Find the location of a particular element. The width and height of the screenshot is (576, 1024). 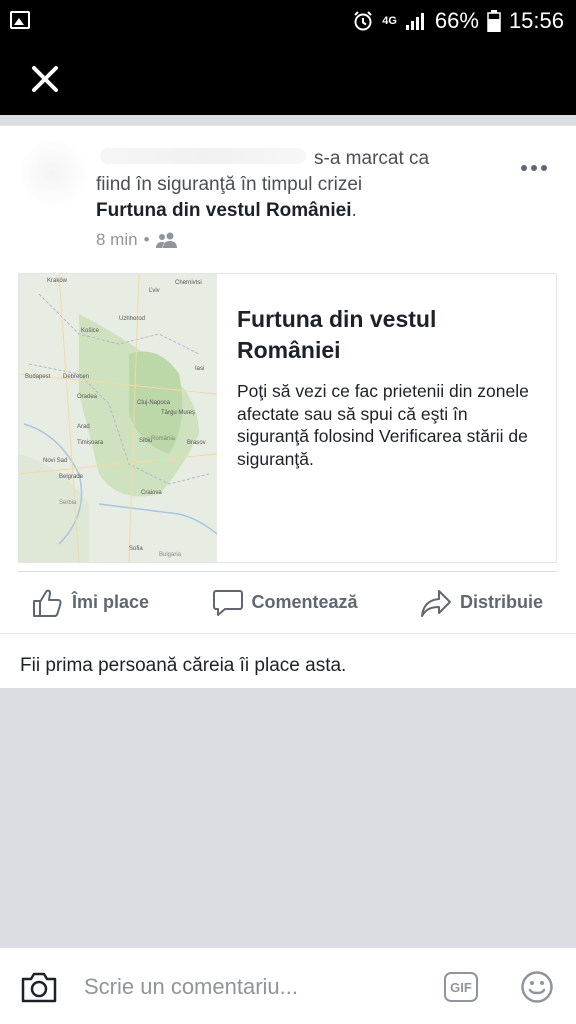

comment-button: Comentează is located at coordinates (285, 603).